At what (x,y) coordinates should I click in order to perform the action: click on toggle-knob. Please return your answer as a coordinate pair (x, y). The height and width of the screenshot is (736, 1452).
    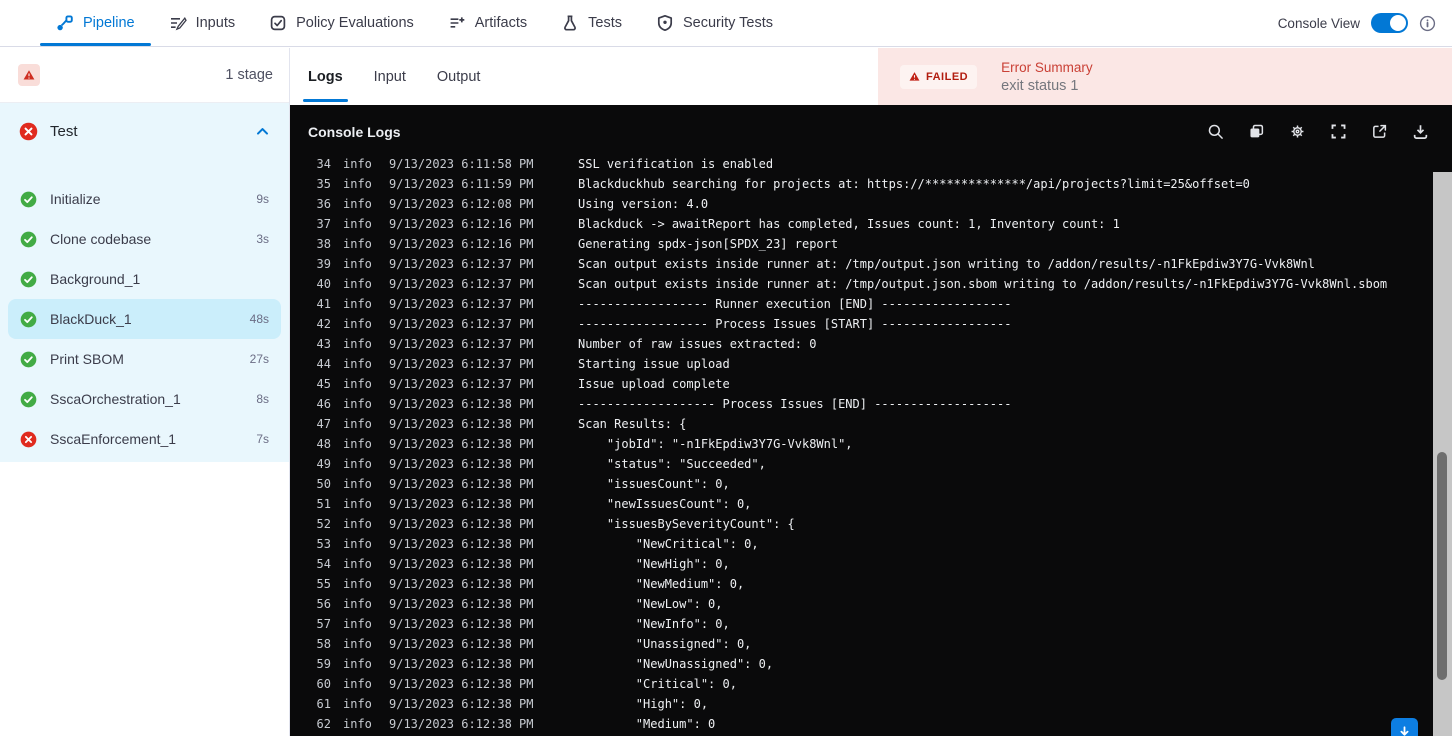
    Looking at the image, I should click on (1398, 23).